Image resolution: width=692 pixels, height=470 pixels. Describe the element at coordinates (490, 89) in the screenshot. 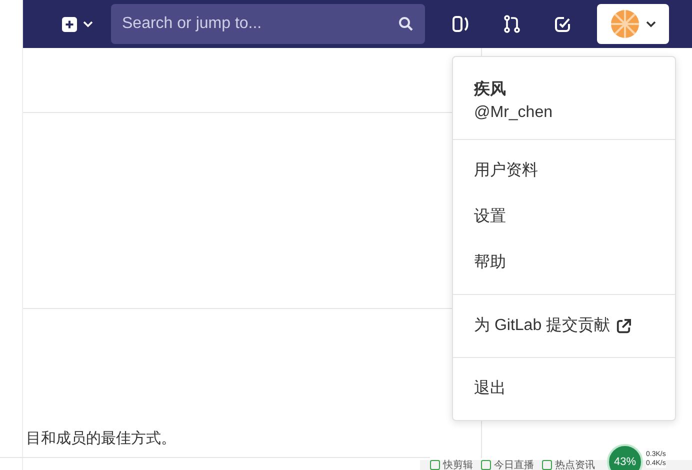

I see `user-display-name: 疾风` at that location.